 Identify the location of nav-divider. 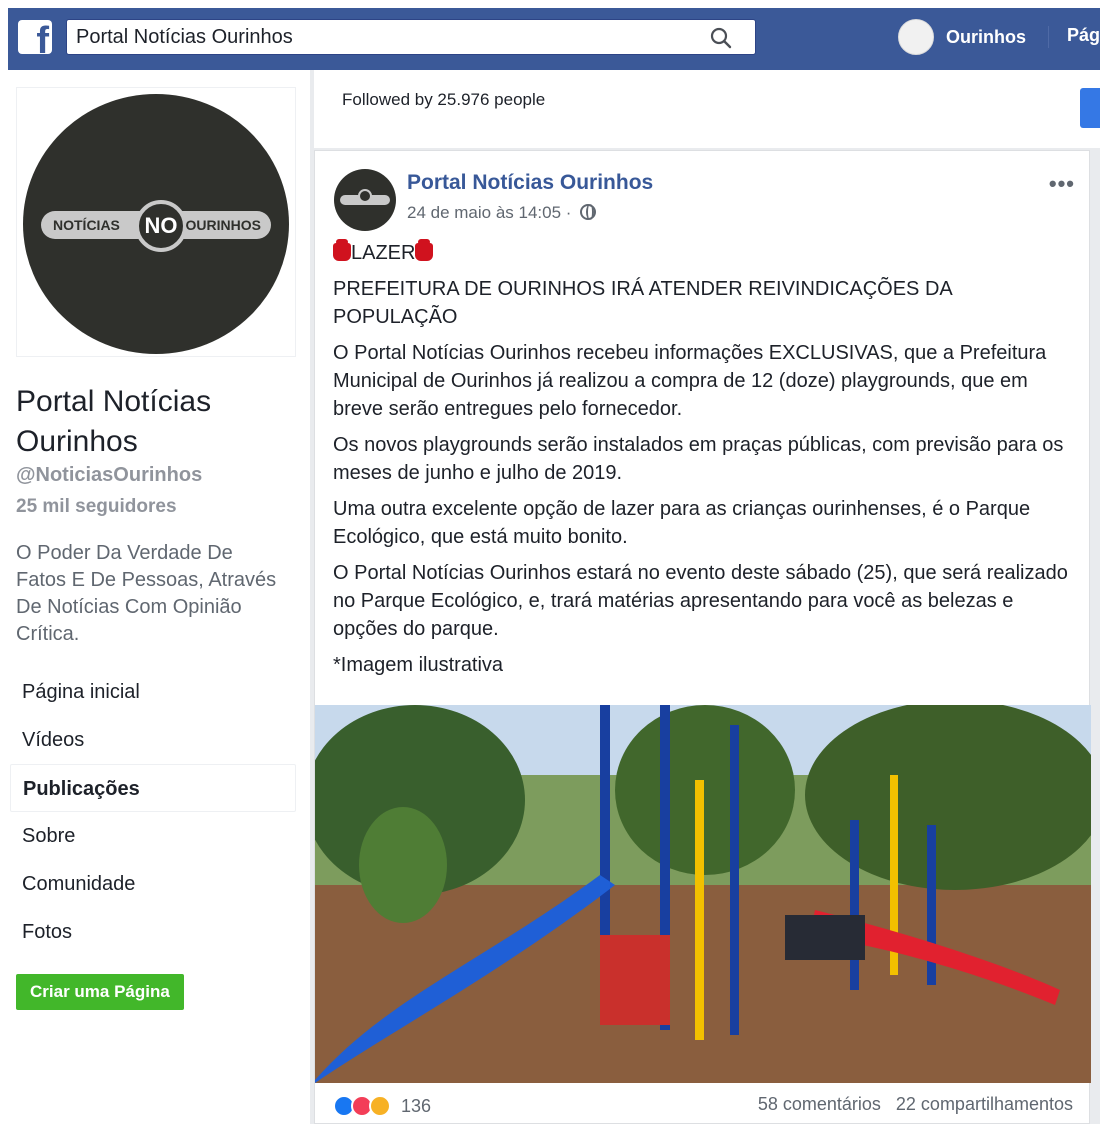
(1048, 37).